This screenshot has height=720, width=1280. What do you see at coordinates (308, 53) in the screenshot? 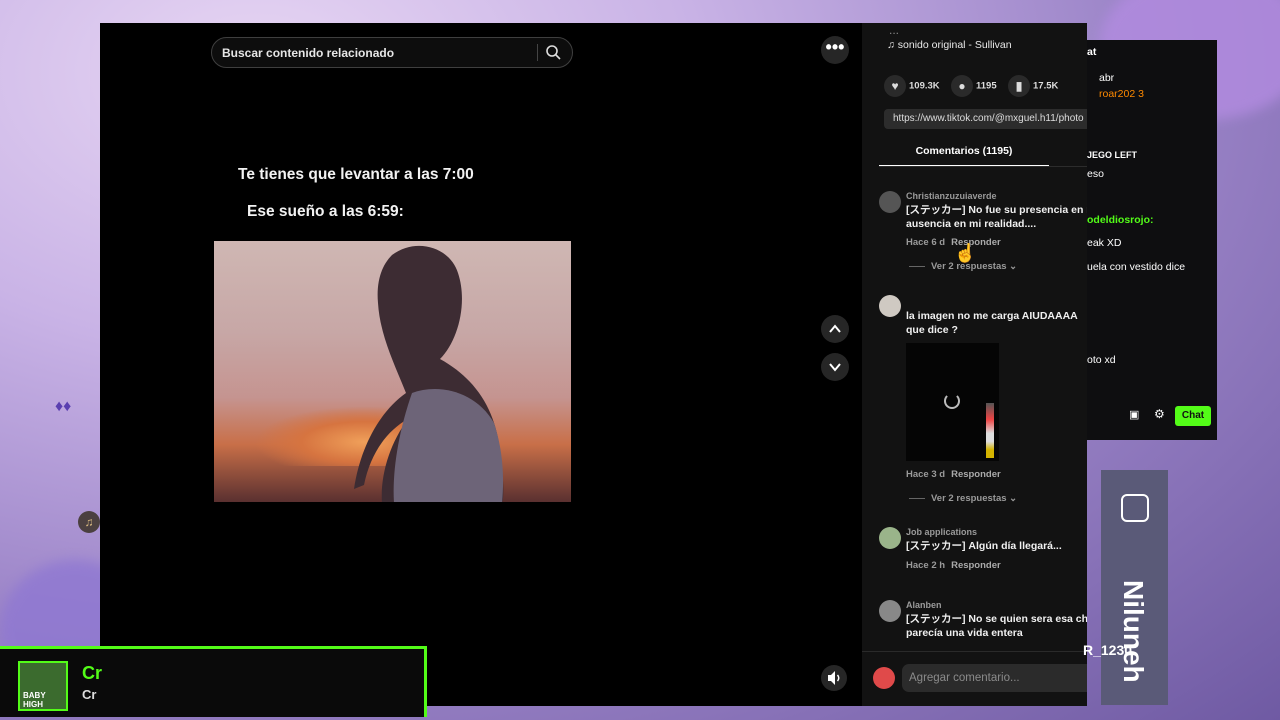
I see `search-input: Buscar contenido relacionado` at bounding box center [308, 53].